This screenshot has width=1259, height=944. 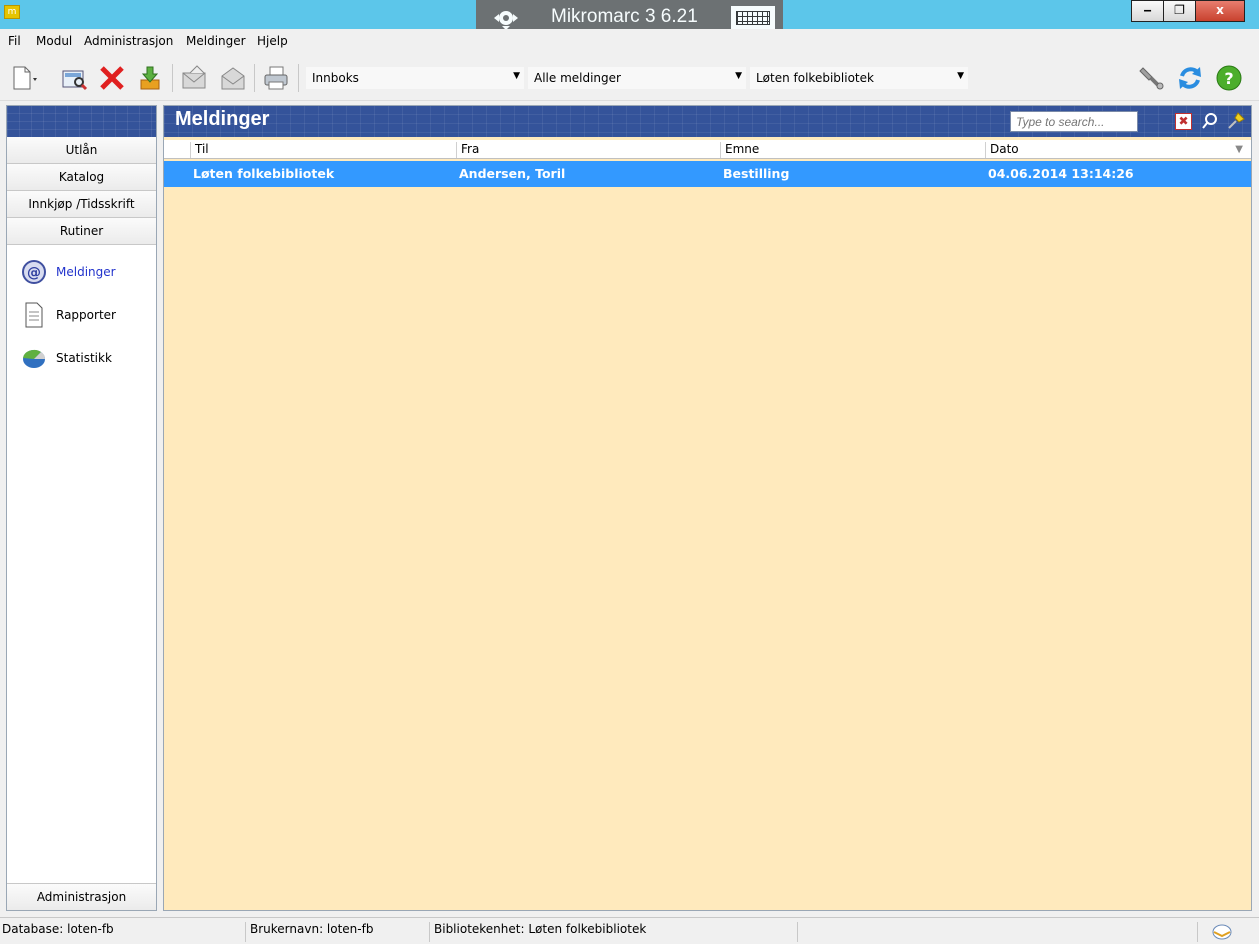 I want to click on window-title: Mikromarc 3 6.21, so click(x=624, y=16).